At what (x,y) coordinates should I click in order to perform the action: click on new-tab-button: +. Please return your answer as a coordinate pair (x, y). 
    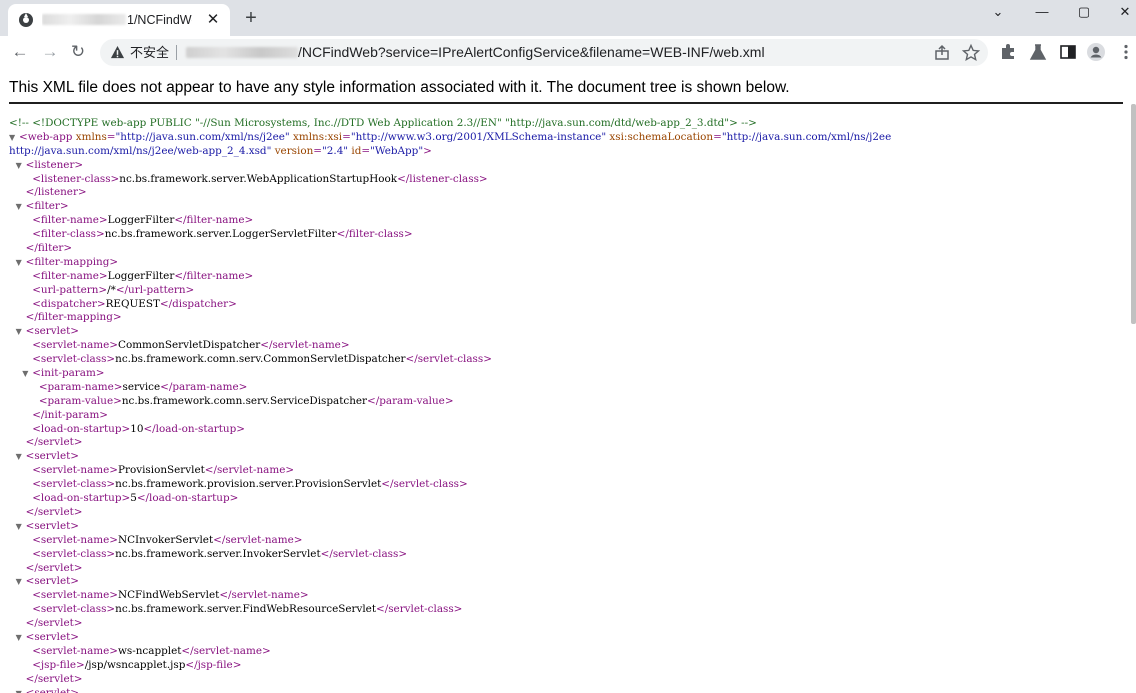
    Looking at the image, I should click on (251, 18).